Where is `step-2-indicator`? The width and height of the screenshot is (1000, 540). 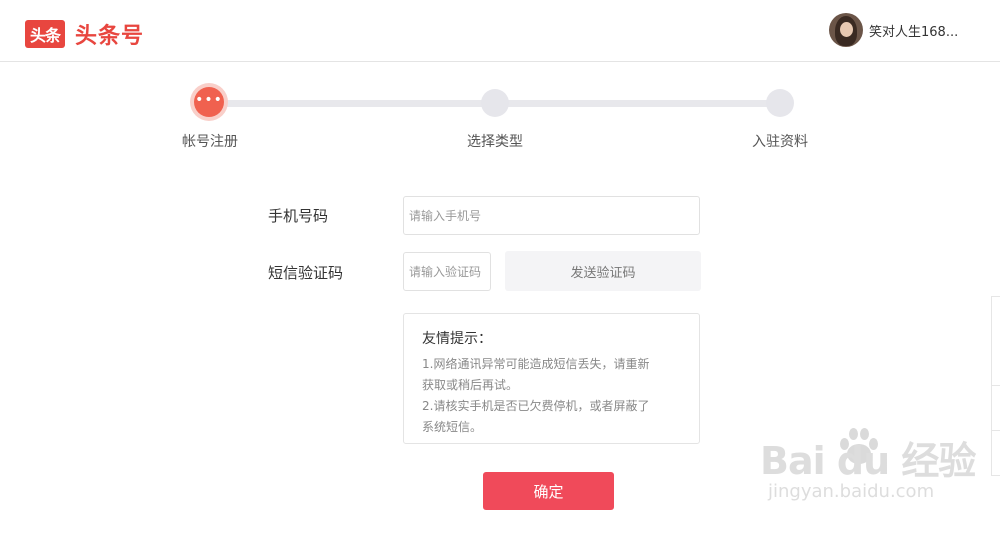
step-2-indicator is located at coordinates (495, 103).